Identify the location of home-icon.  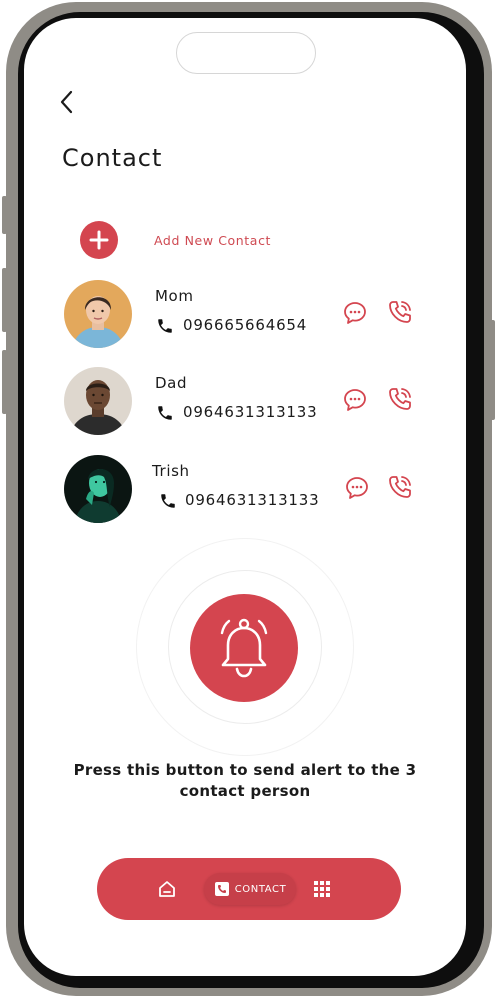
(167, 889).